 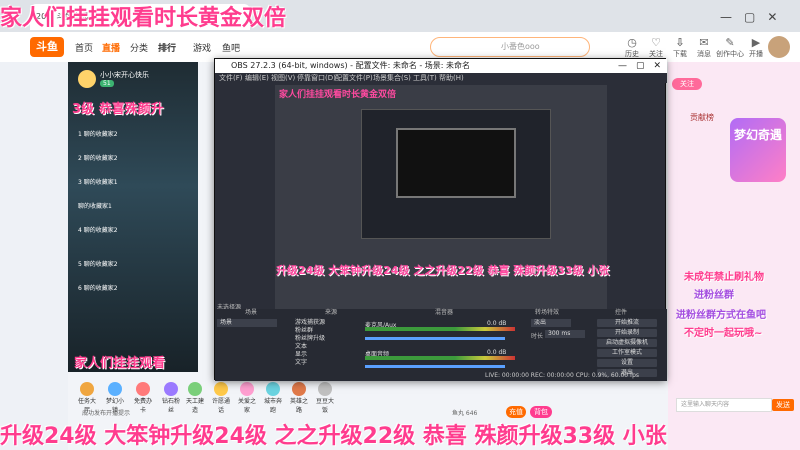 What do you see at coordinates (202, 47) in the screenshot?
I see `nav-games: 游戏` at bounding box center [202, 47].